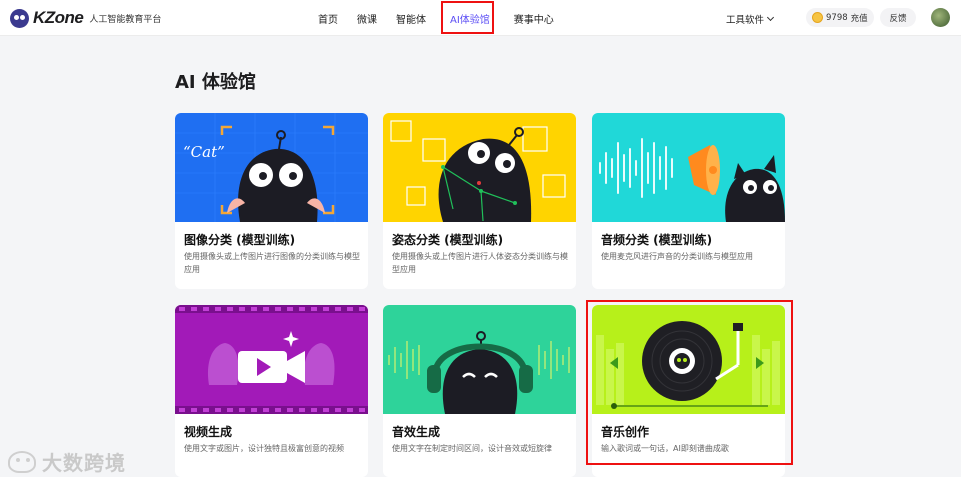 This screenshot has width=961, height=477. Describe the element at coordinates (689, 382) in the screenshot. I see `card-highlight-box` at that location.